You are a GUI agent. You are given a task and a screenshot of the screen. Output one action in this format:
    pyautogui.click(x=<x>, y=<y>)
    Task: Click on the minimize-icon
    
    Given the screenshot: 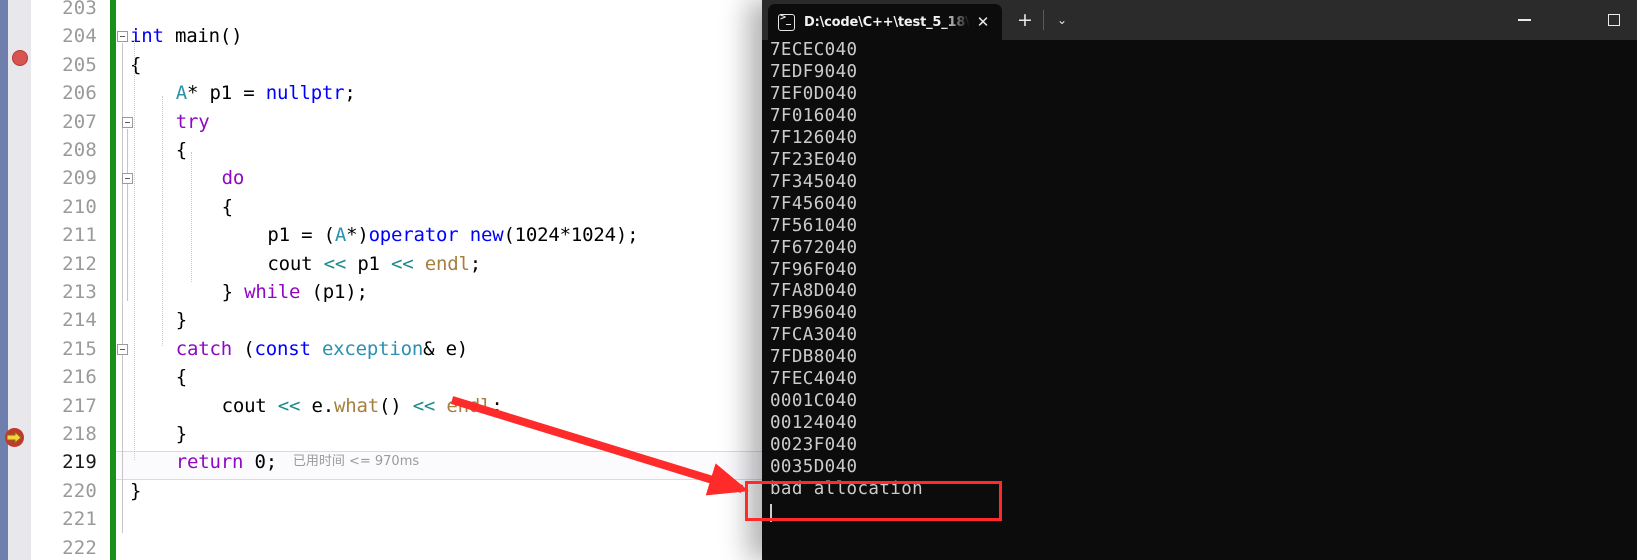 What is the action you would take?
    pyautogui.click(x=1524, y=20)
    